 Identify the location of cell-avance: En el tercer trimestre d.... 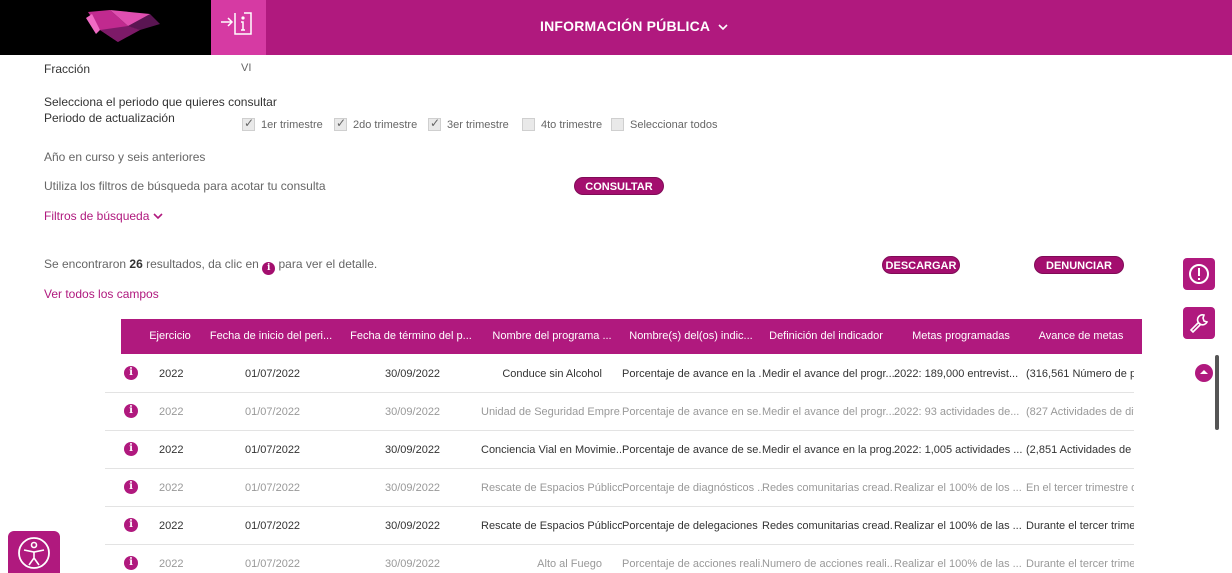
(1080, 488).